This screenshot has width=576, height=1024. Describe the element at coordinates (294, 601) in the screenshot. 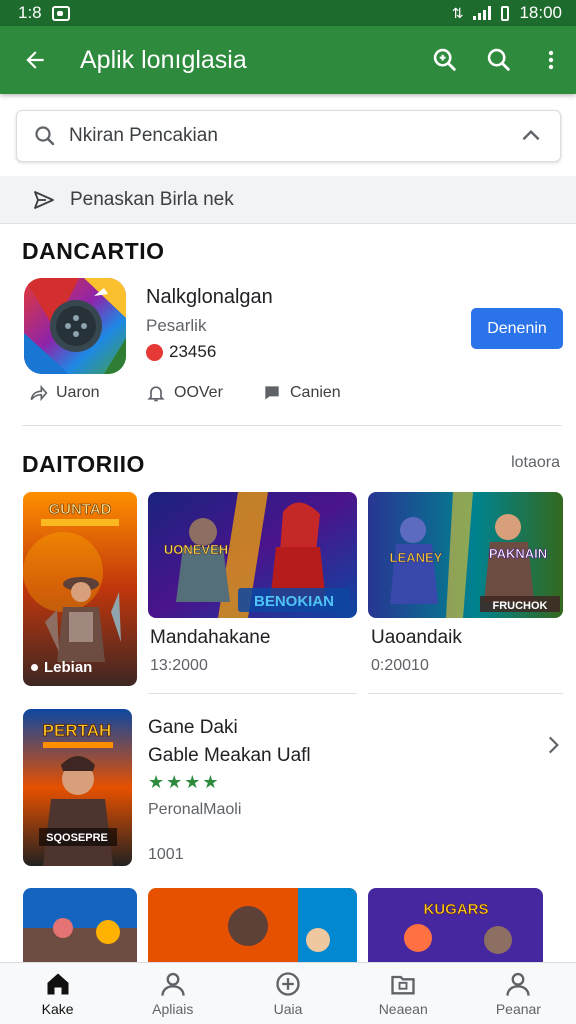

I see `poster-subtitle: BENOKIAN` at that location.